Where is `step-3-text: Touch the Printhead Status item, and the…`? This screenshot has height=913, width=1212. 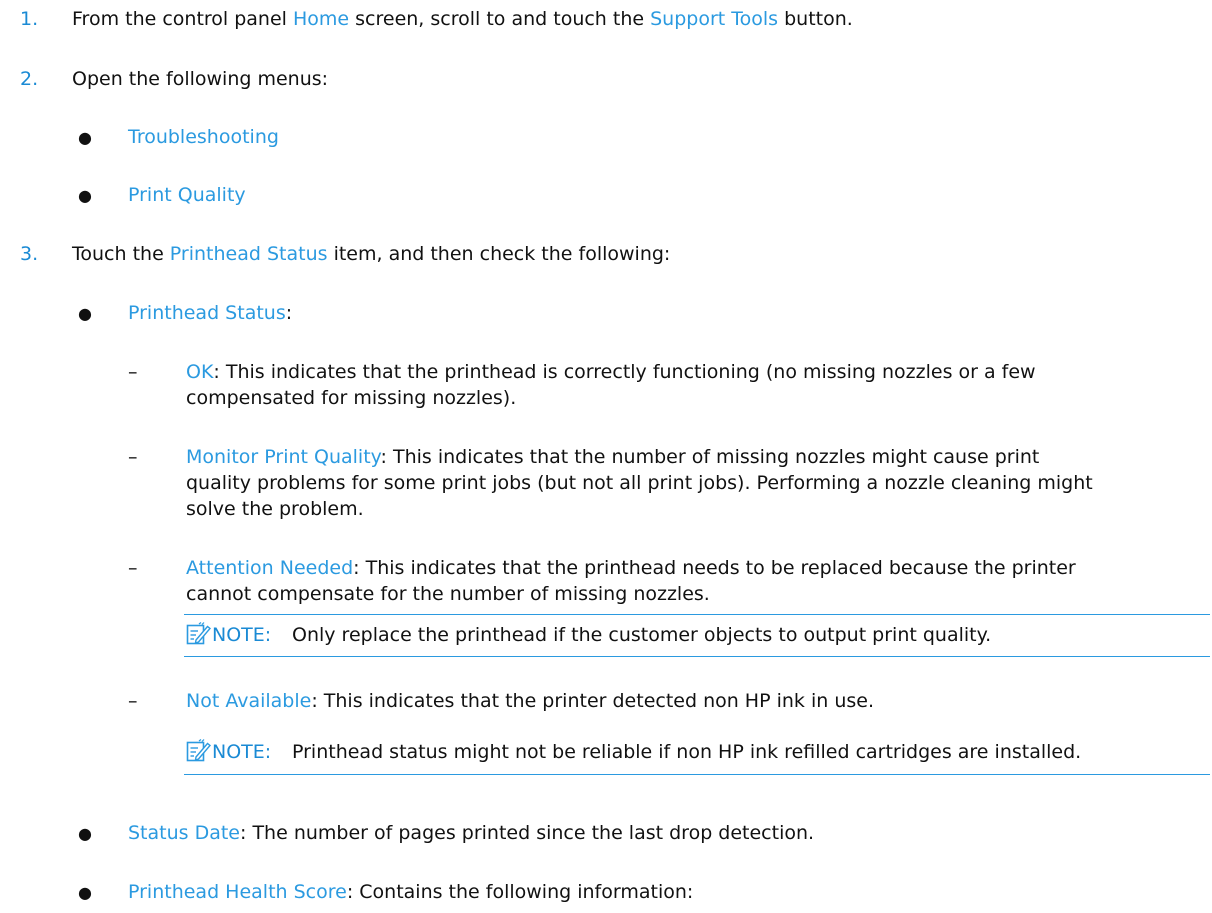 step-3-text: Touch the Printhead Status item, and the… is located at coordinates (371, 254).